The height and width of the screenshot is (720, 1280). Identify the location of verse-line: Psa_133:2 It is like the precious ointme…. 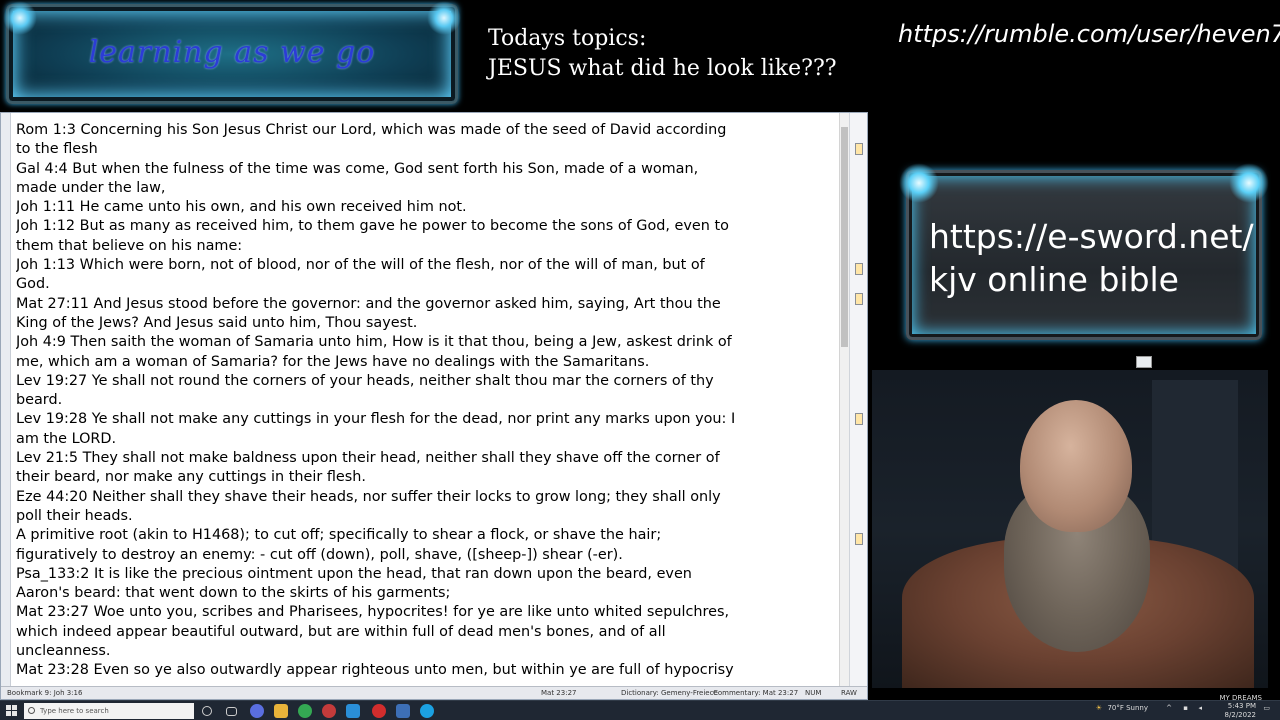
(354, 573).